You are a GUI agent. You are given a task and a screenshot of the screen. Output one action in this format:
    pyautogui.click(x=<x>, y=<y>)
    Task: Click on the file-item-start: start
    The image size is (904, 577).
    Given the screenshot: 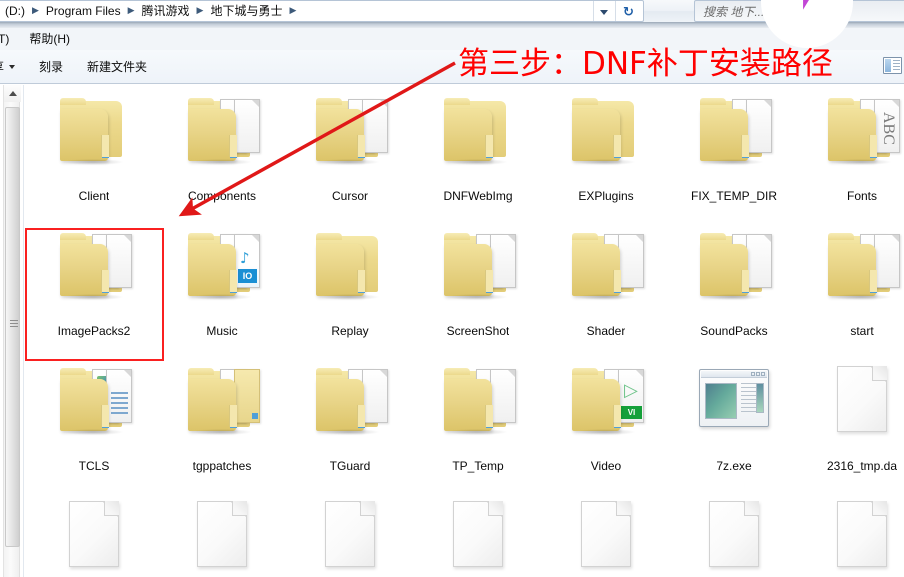 What is the action you would take?
    pyautogui.click(x=851, y=281)
    